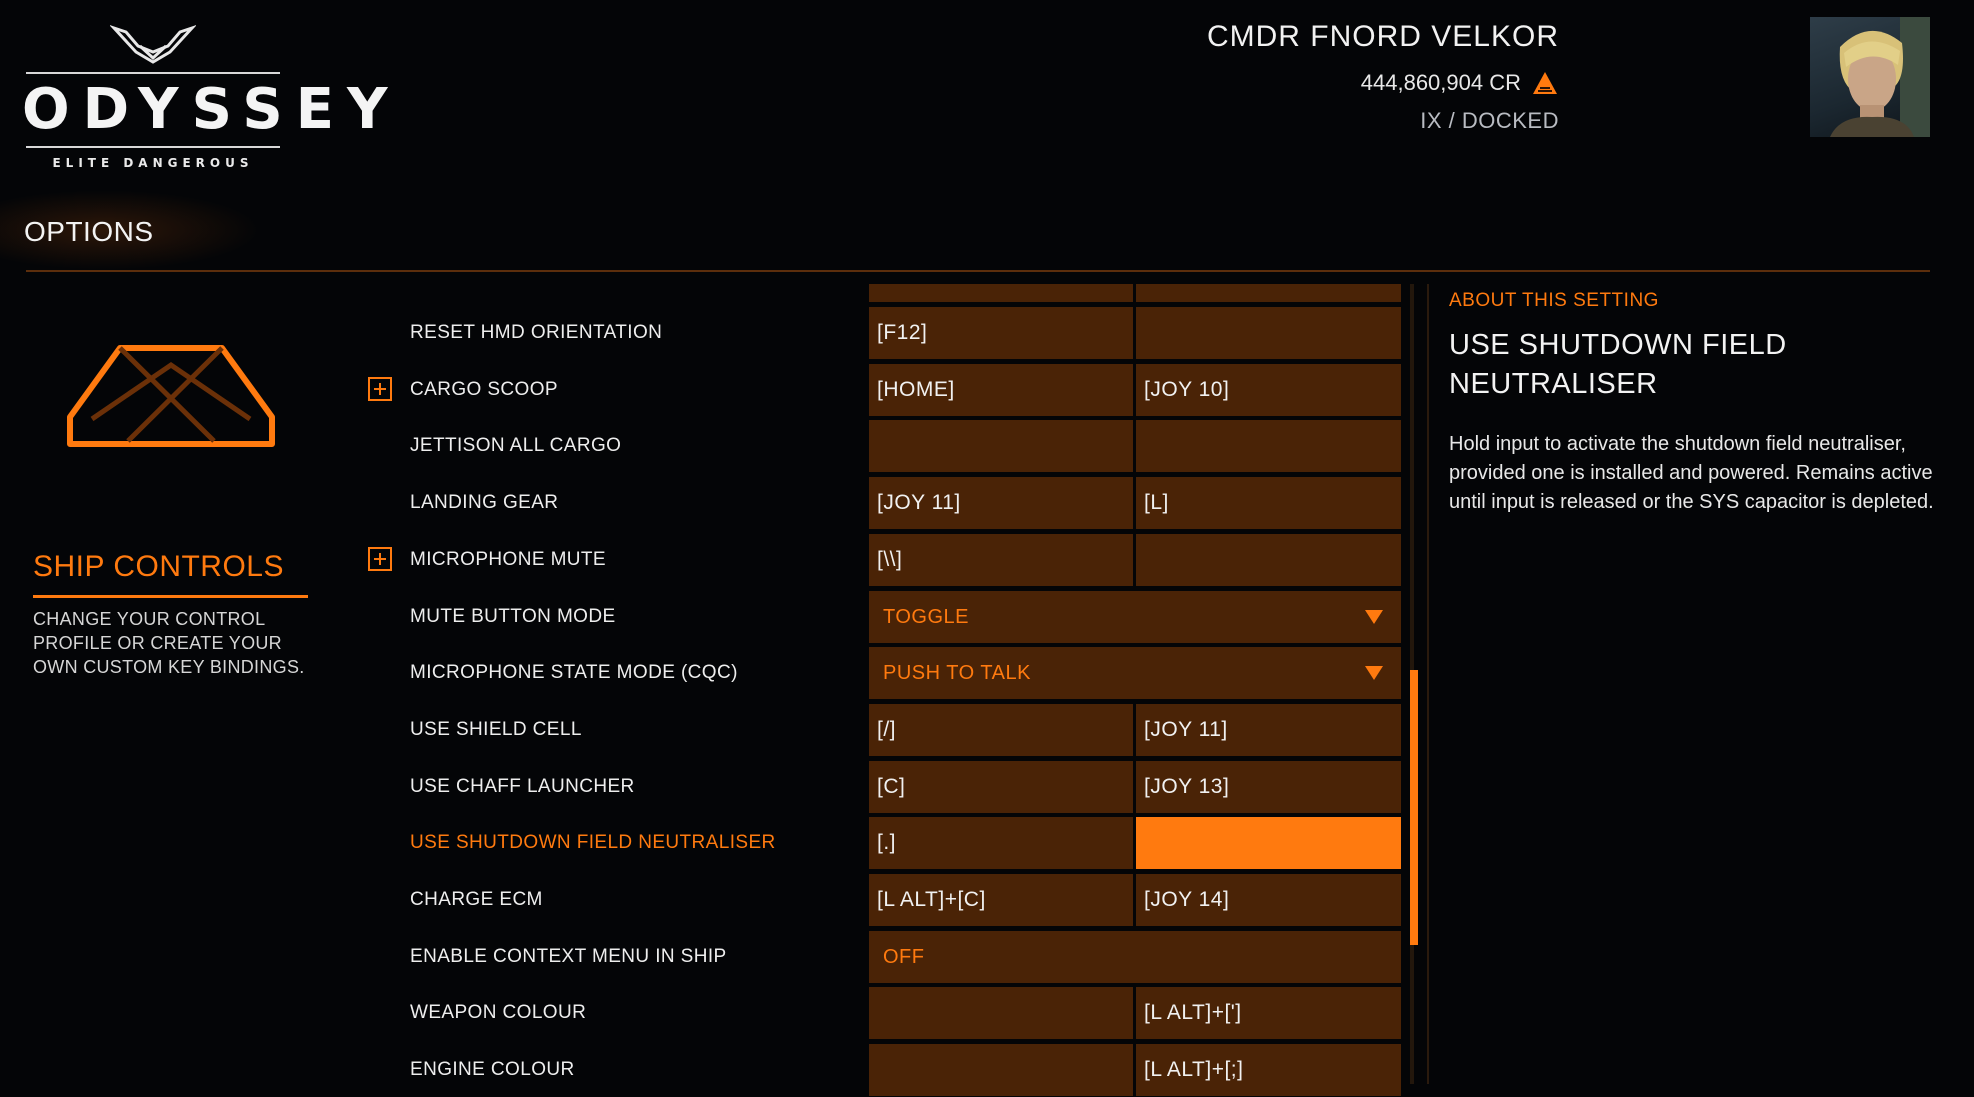 The height and width of the screenshot is (1097, 1974). What do you see at coordinates (513, 616) in the screenshot?
I see `binding-label: MUTE BUTTON MODE` at bounding box center [513, 616].